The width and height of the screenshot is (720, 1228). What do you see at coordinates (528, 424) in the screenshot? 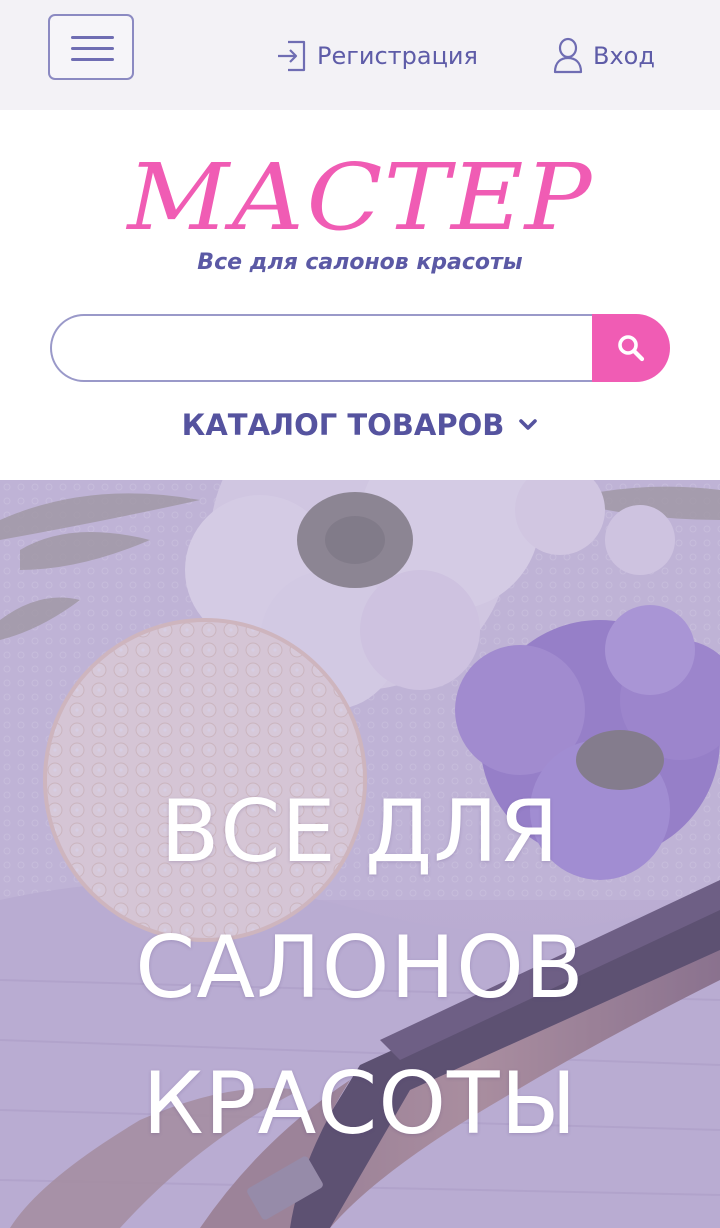
I see `chevron-down-icon` at bounding box center [528, 424].